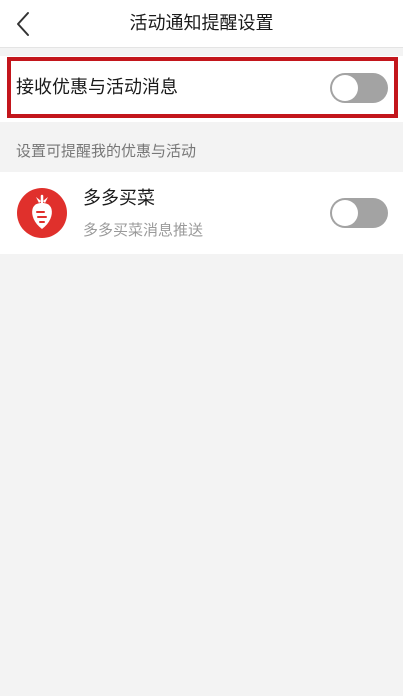 This screenshot has height=696, width=403. I want to click on page-title: 活动通知提醒设置, so click(201, 23).